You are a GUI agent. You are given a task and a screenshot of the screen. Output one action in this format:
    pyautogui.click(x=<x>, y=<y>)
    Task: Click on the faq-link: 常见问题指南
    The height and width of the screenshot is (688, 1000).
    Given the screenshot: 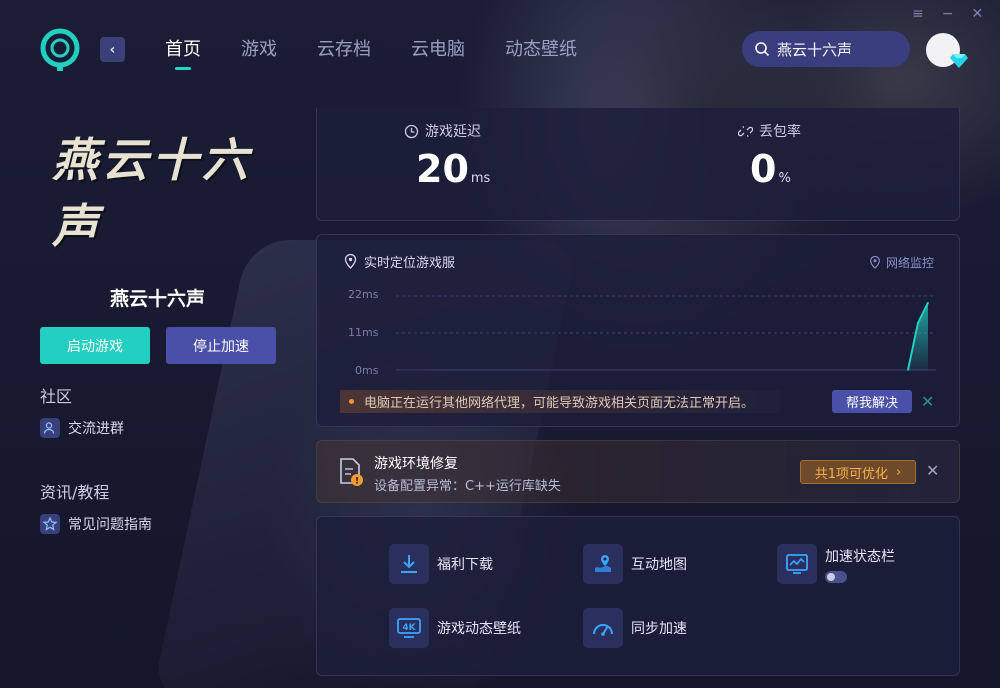 What is the action you would take?
    pyautogui.click(x=96, y=524)
    